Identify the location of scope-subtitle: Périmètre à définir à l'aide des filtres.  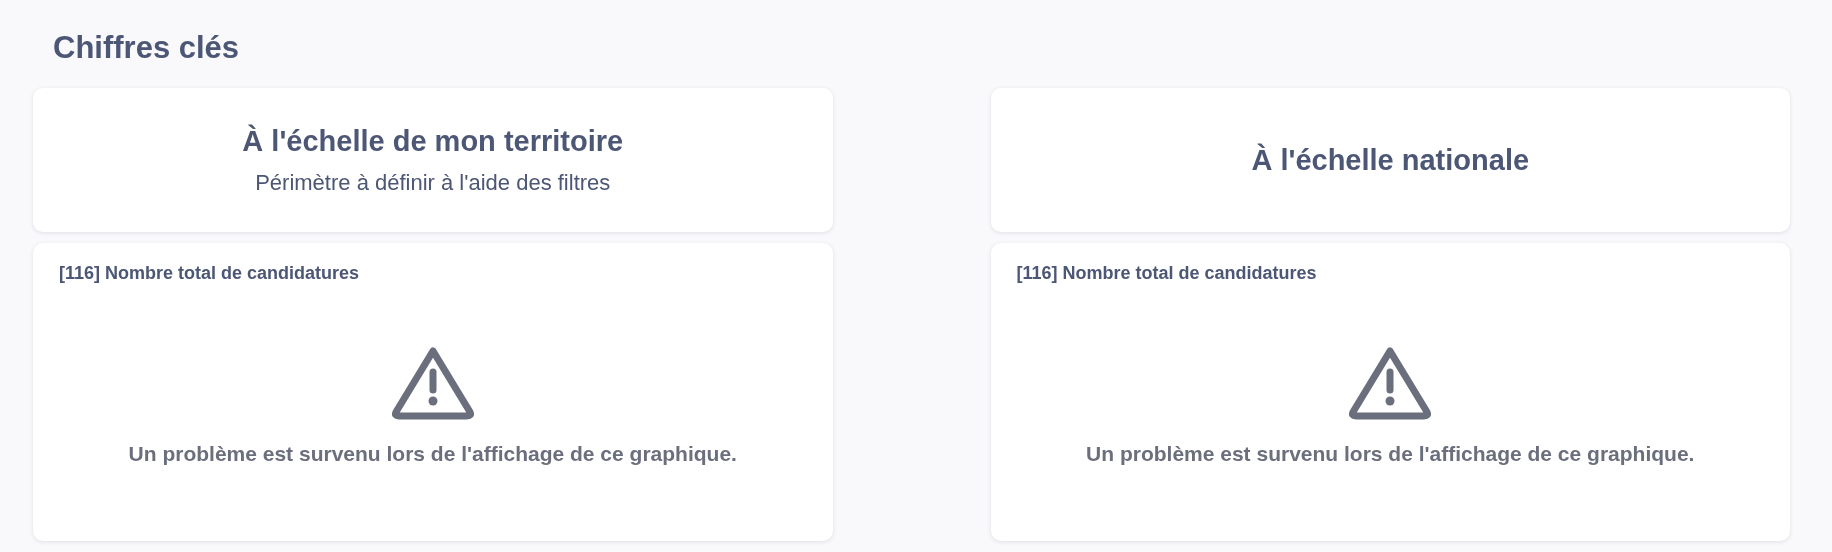
(433, 182).